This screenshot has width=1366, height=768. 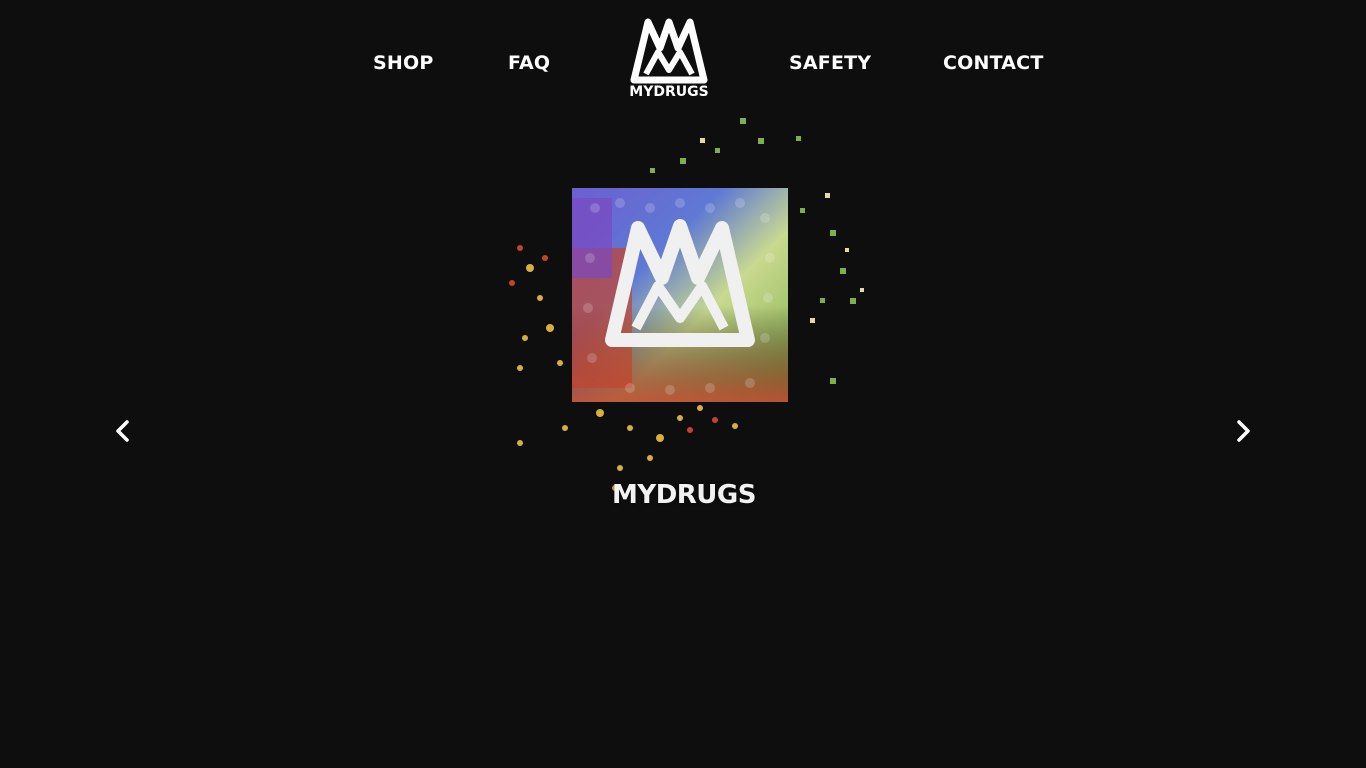 I want to click on nav-link-contact: CONTACT, so click(x=993, y=63).